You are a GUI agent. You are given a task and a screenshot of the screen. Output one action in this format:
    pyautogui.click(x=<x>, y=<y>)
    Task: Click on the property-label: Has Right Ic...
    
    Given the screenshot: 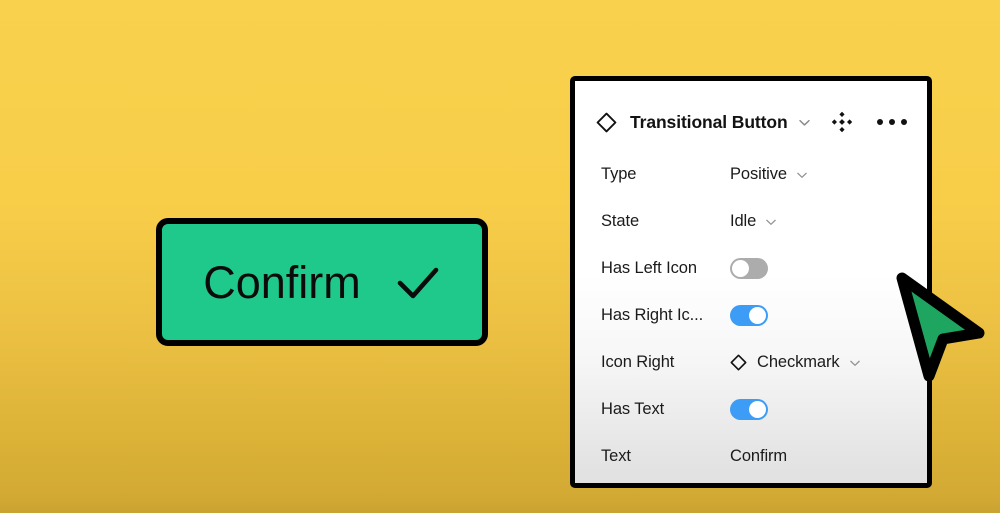 What is the action you would take?
    pyautogui.click(x=652, y=315)
    